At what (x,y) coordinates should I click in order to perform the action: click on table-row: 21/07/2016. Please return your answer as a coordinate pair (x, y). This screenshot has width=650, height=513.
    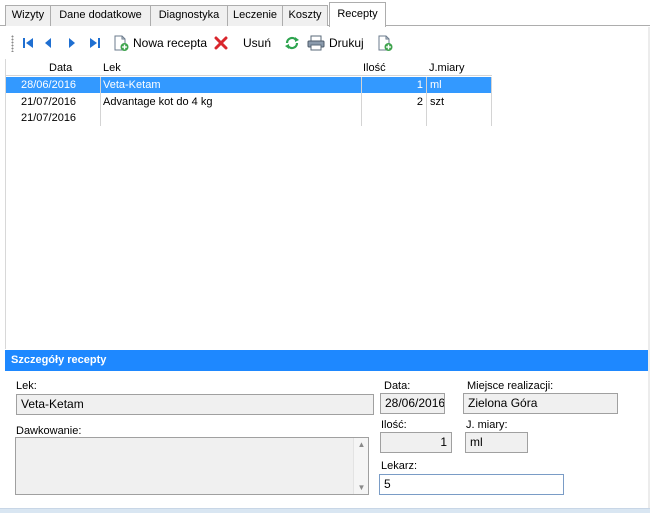
    Looking at the image, I should click on (249, 118).